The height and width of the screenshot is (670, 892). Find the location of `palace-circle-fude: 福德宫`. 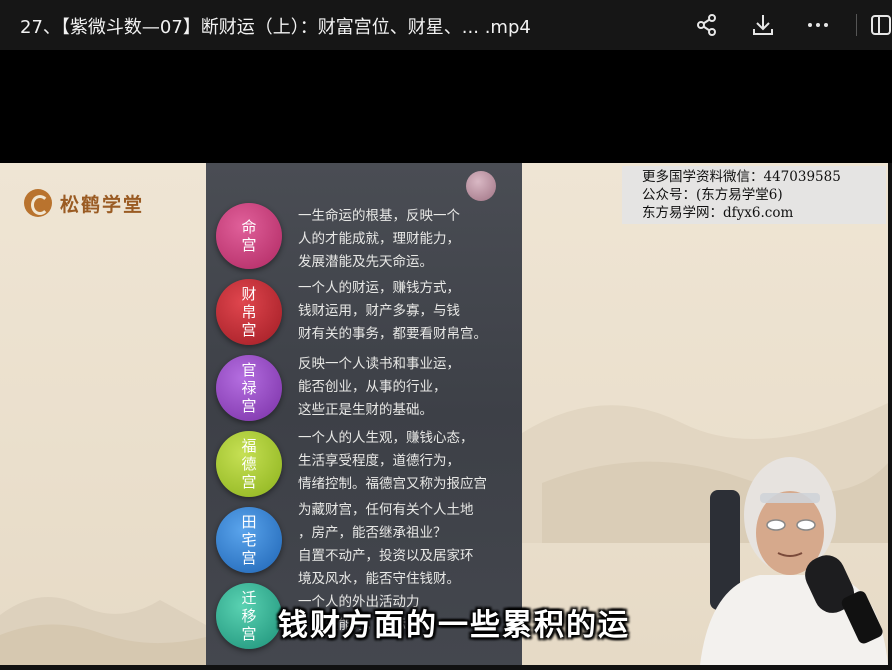

palace-circle-fude: 福德宫 is located at coordinates (249, 464).